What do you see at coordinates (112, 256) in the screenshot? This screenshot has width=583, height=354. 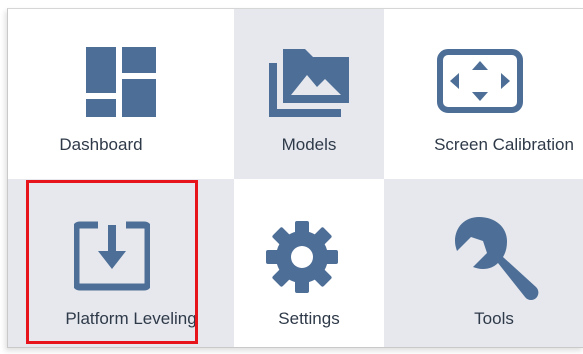 I see `download-tray-icon` at bounding box center [112, 256].